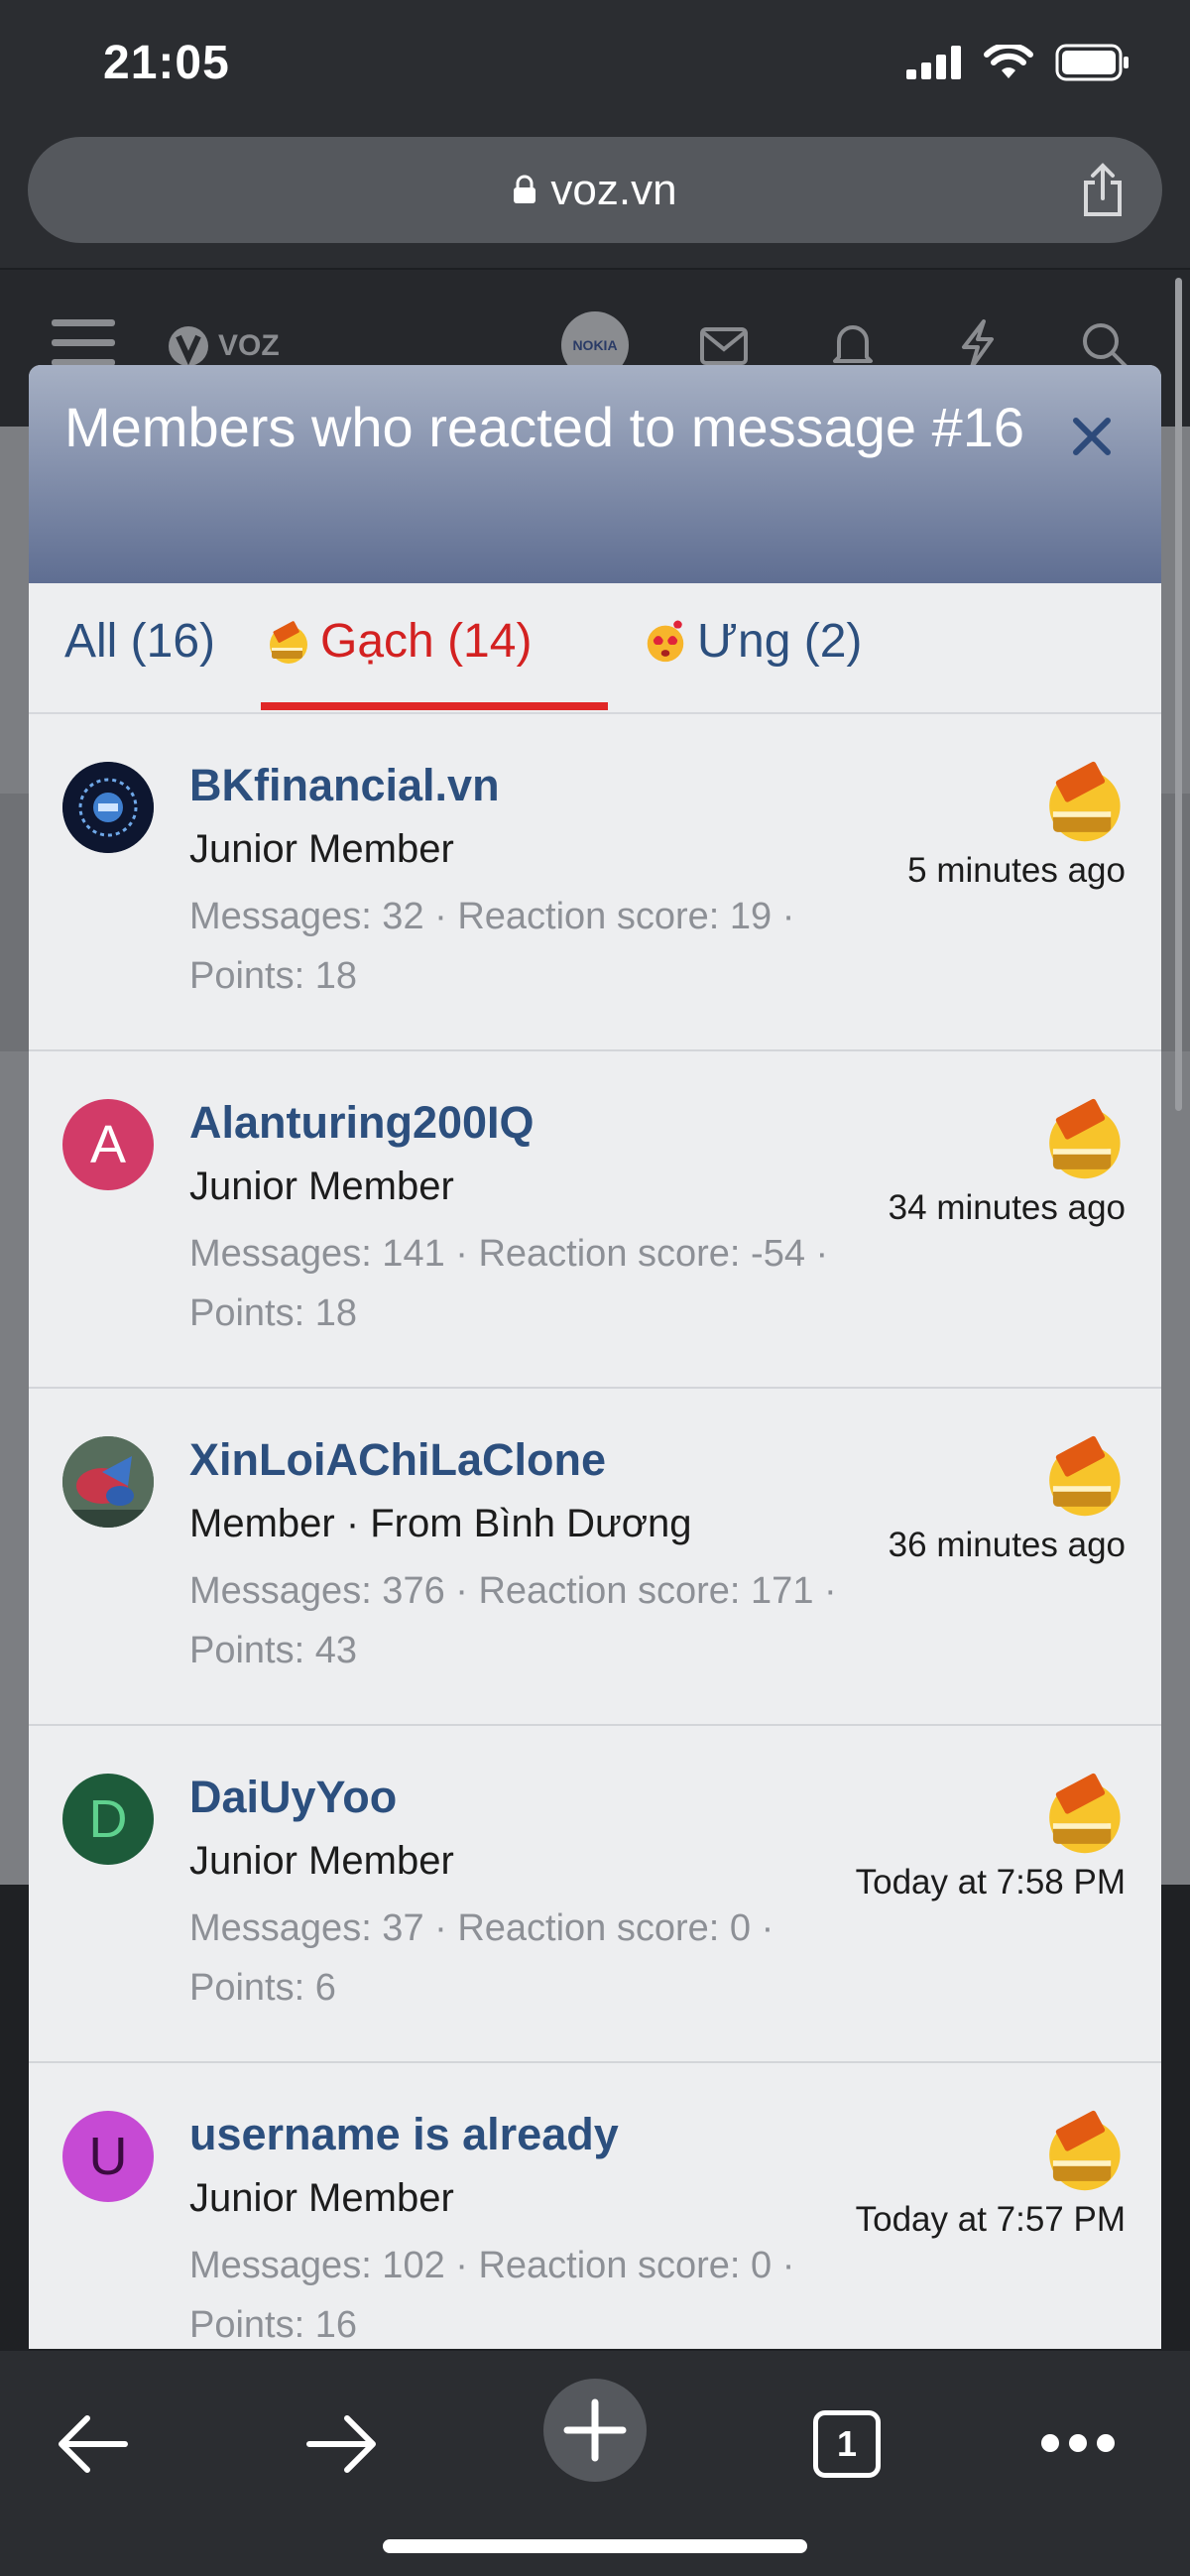  Describe the element at coordinates (1078, 2443) in the screenshot. I see `more-options-icon` at that location.